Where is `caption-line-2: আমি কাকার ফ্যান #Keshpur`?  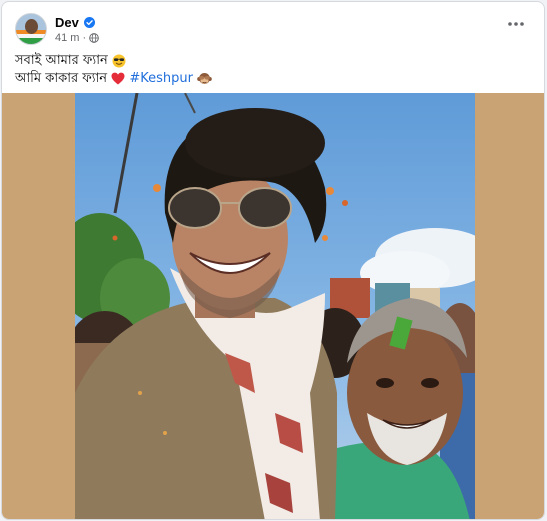 caption-line-2: আমি কাকার ফ্যান #Keshpur is located at coordinates (113, 79).